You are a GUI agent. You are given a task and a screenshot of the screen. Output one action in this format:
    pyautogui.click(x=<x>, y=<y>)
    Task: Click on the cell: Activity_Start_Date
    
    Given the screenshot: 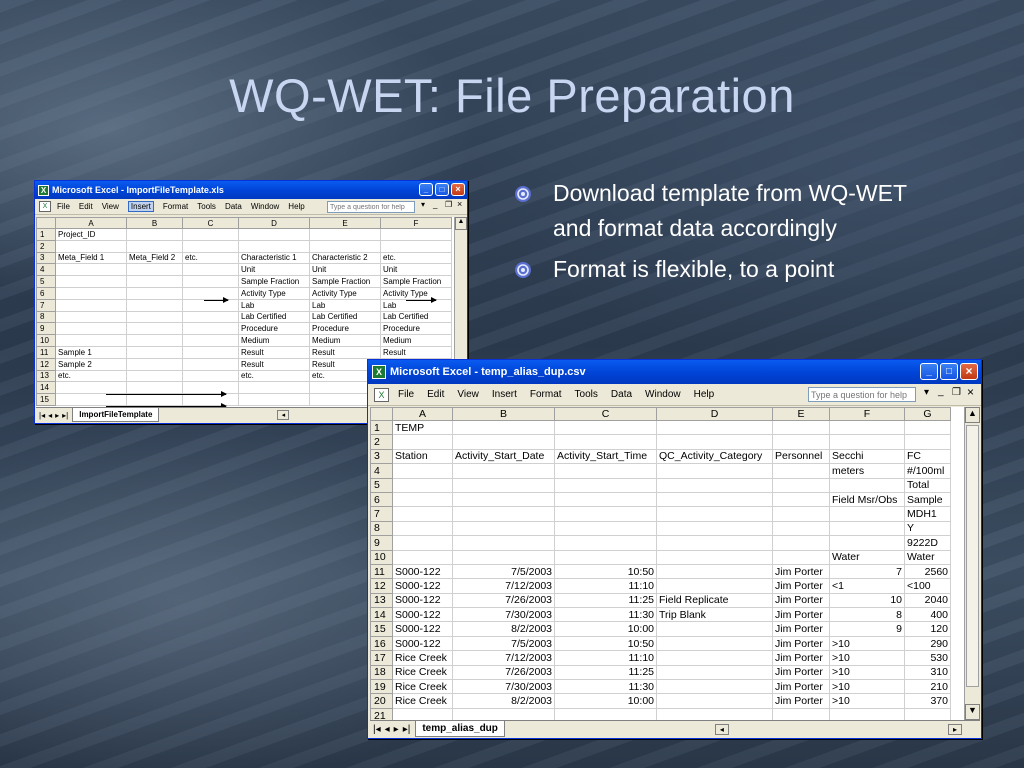 What is the action you would take?
    pyautogui.click(x=503, y=456)
    